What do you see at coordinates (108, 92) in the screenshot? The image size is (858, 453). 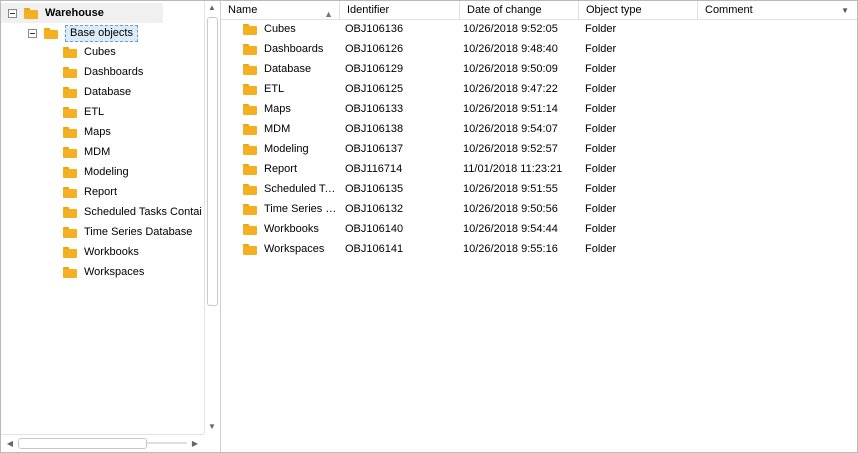 I see `tree-node-label: Database` at bounding box center [108, 92].